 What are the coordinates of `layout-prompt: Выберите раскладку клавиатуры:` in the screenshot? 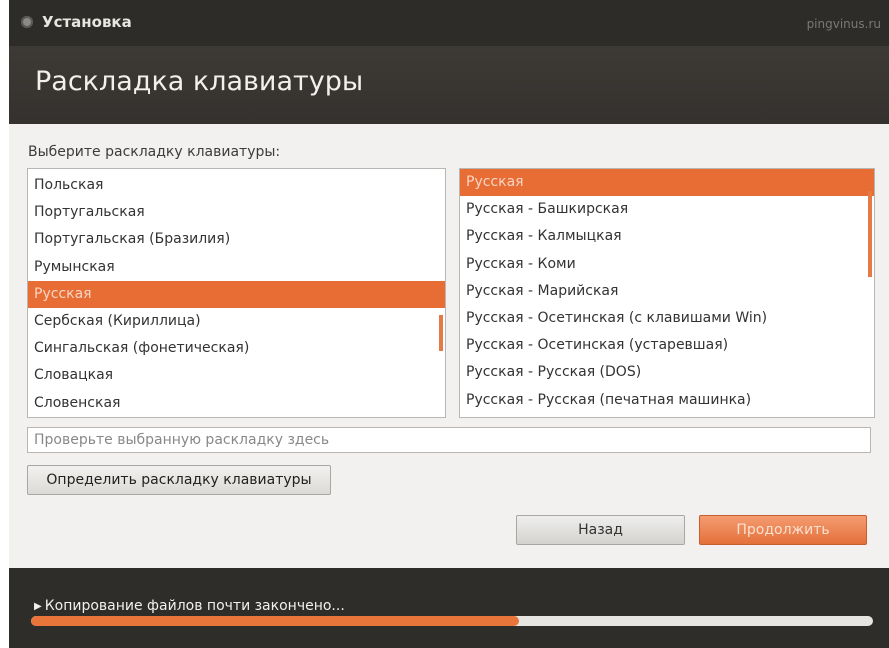 It's located at (154, 152).